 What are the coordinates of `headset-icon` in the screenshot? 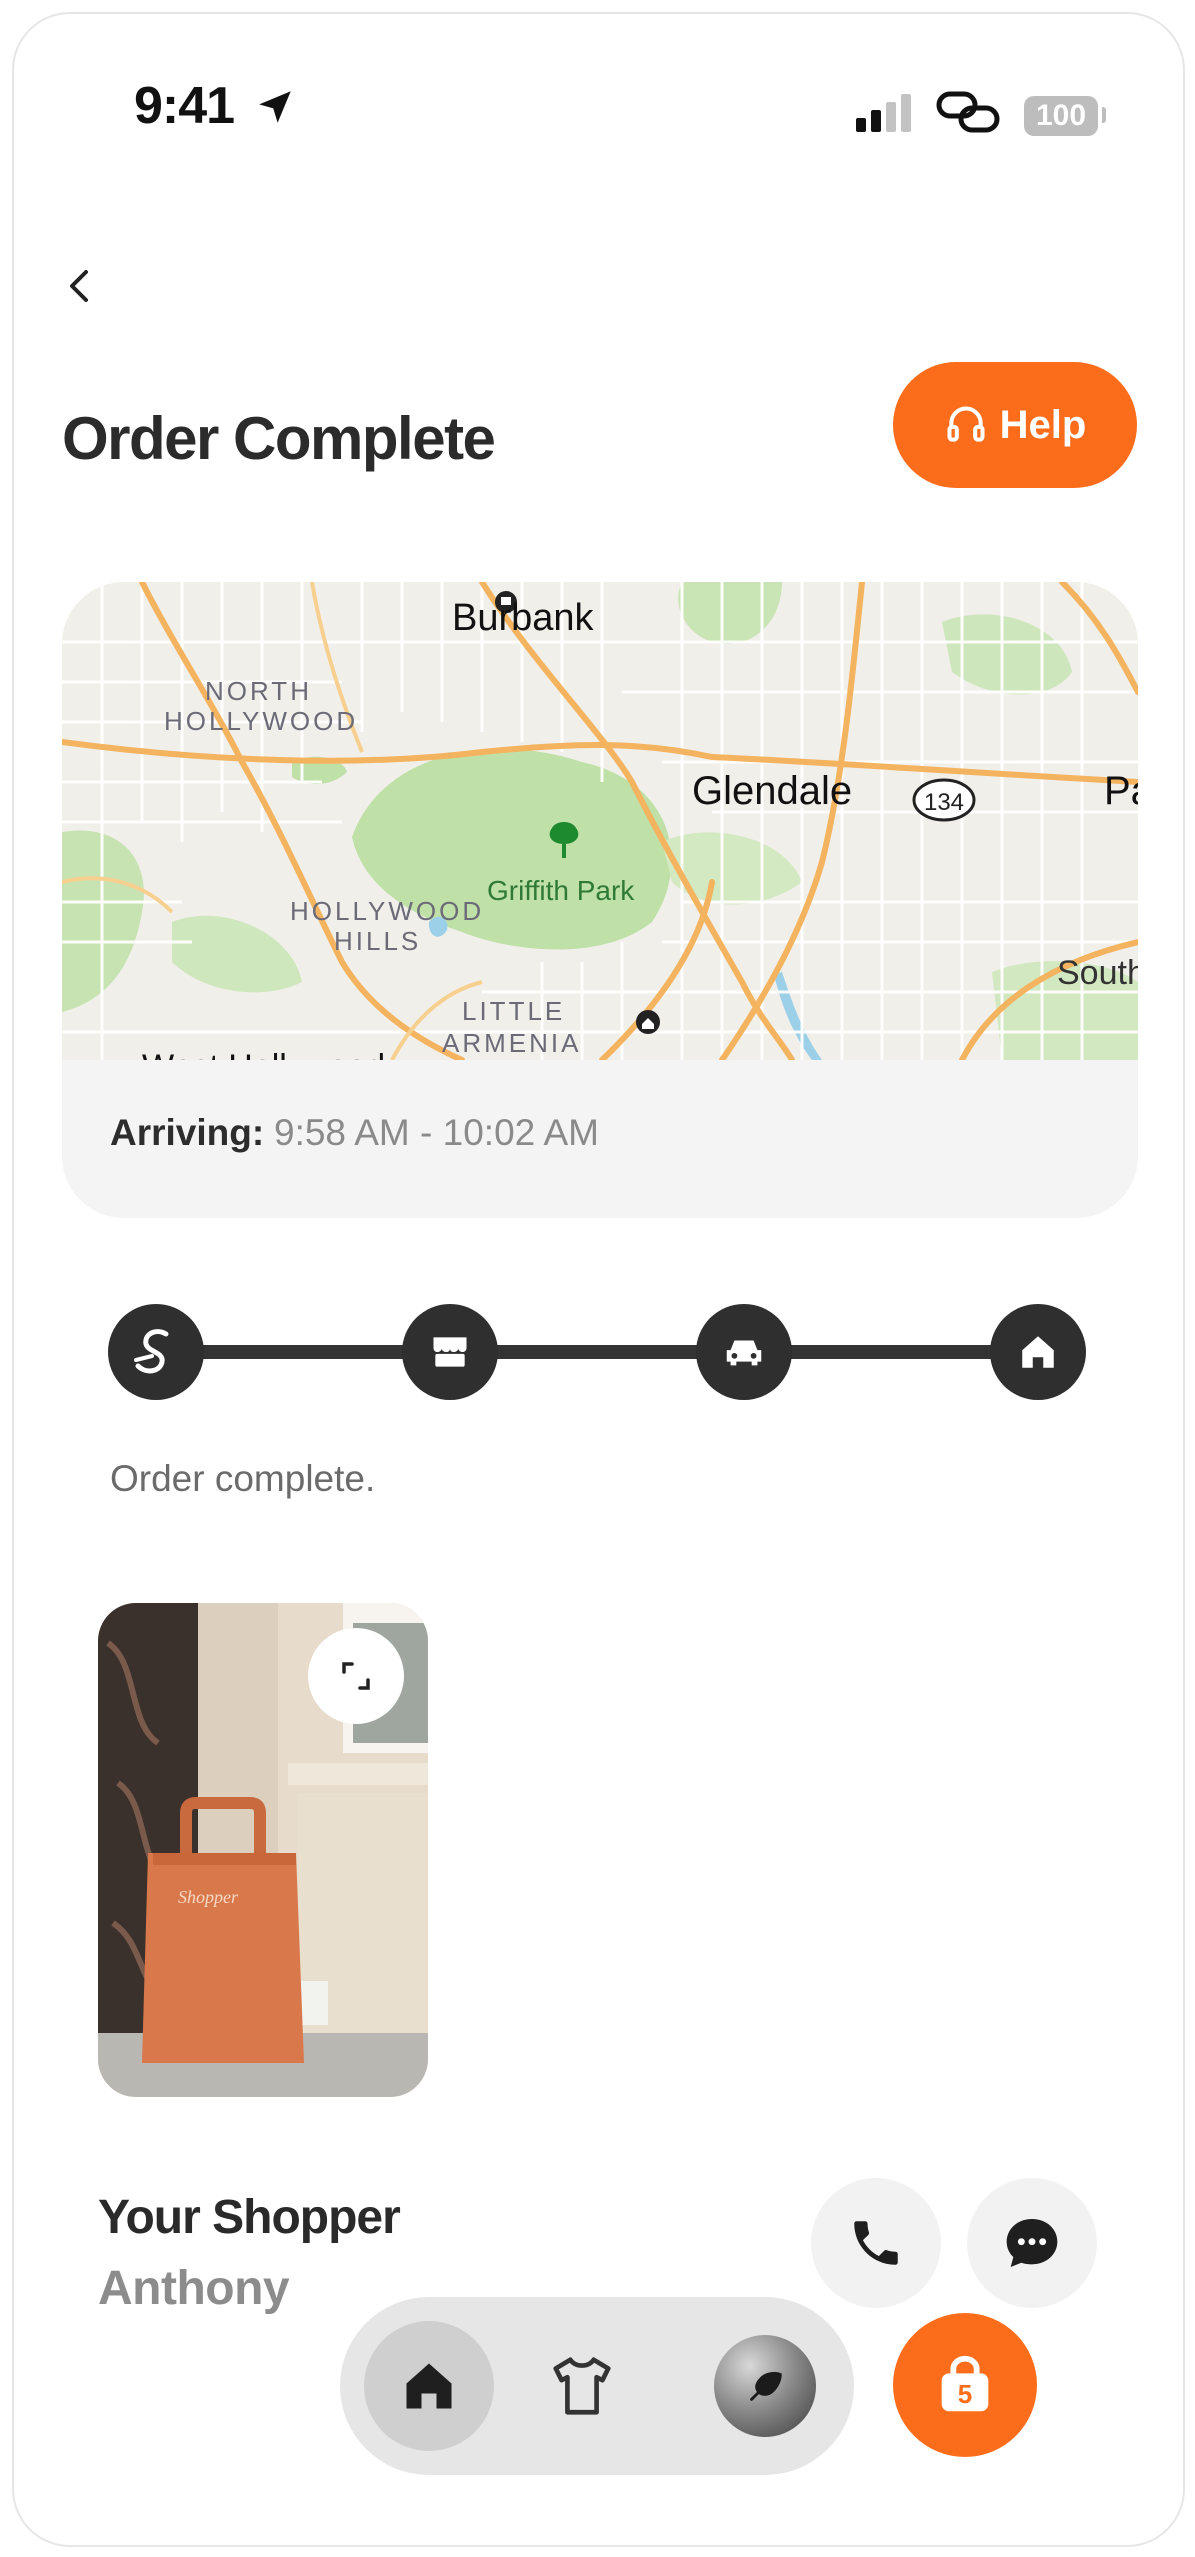 It's located at (966, 424).